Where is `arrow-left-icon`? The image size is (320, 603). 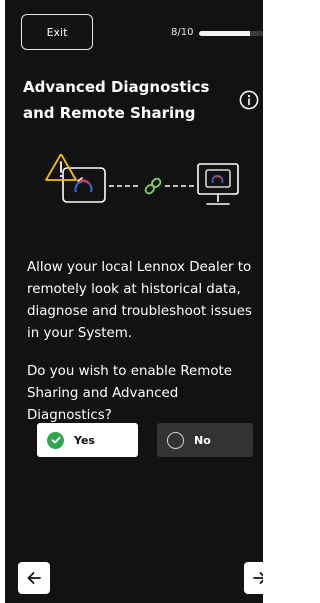 arrow-left-icon is located at coordinates (34, 578).